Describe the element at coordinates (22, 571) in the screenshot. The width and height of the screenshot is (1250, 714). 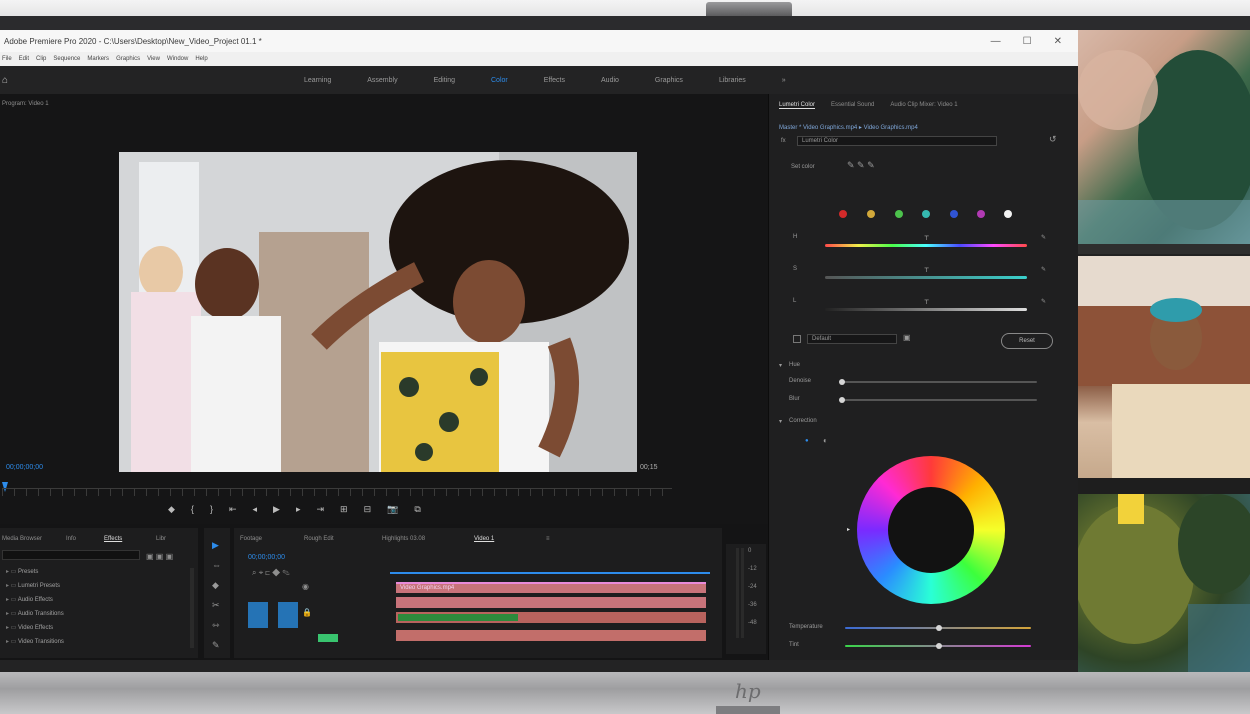
I see `bin-presets: Presets` at that location.